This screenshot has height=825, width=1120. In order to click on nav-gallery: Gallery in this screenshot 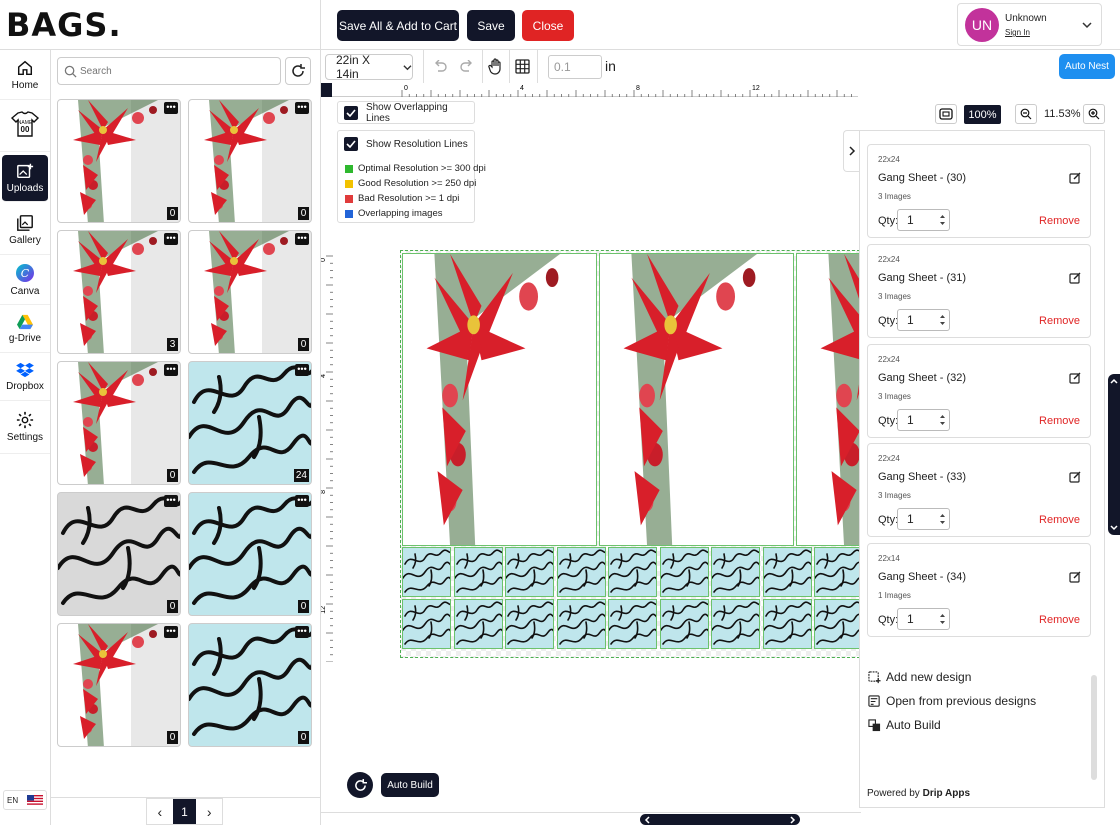, I will do `click(25, 230)`.